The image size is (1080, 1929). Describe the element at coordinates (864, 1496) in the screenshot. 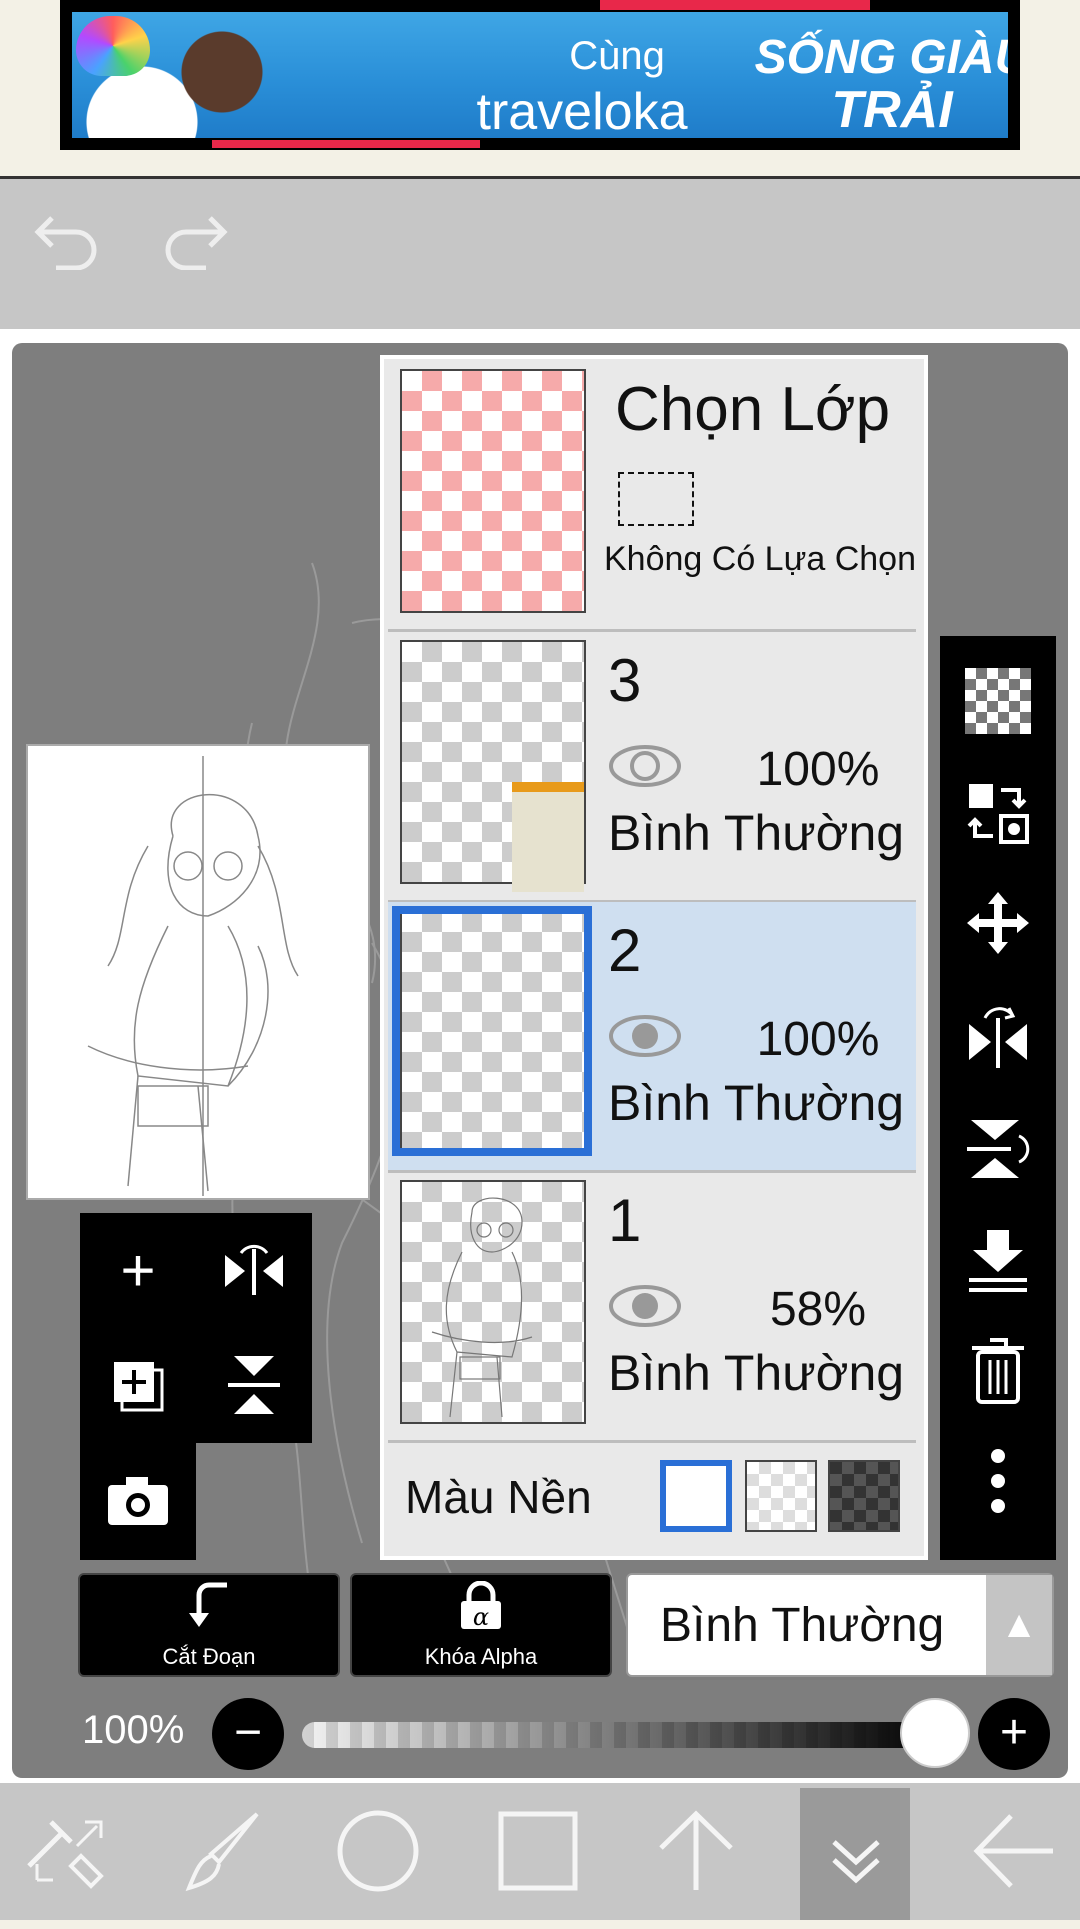

I see `background-dark-swatch` at that location.